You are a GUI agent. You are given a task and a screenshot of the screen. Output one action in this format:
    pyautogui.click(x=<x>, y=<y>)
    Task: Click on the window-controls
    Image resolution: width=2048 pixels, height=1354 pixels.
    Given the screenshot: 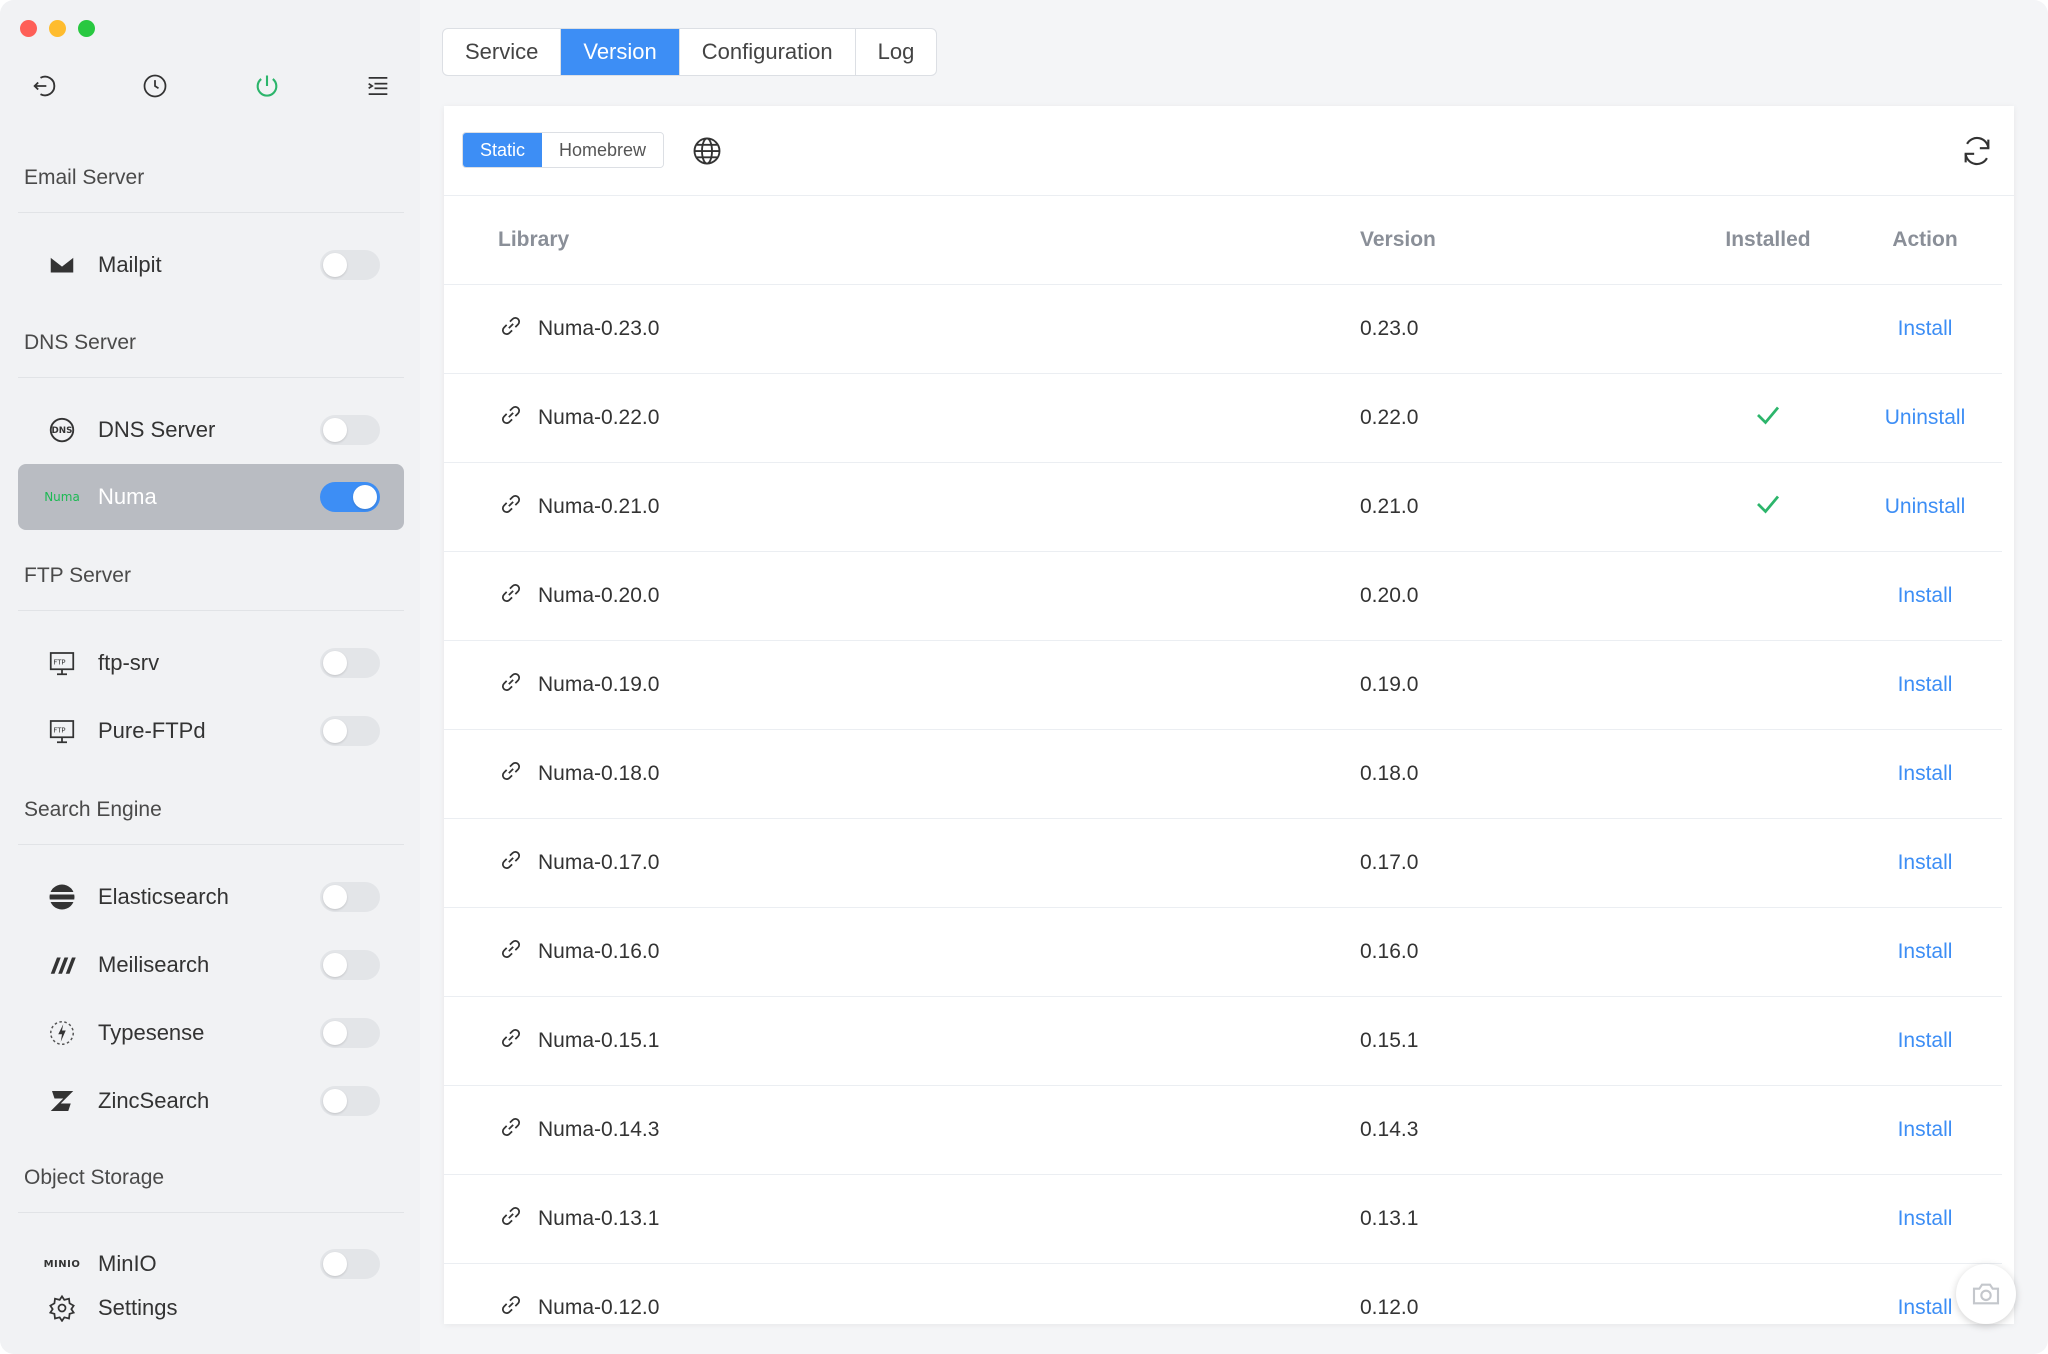 What is the action you would take?
    pyautogui.click(x=57, y=28)
    